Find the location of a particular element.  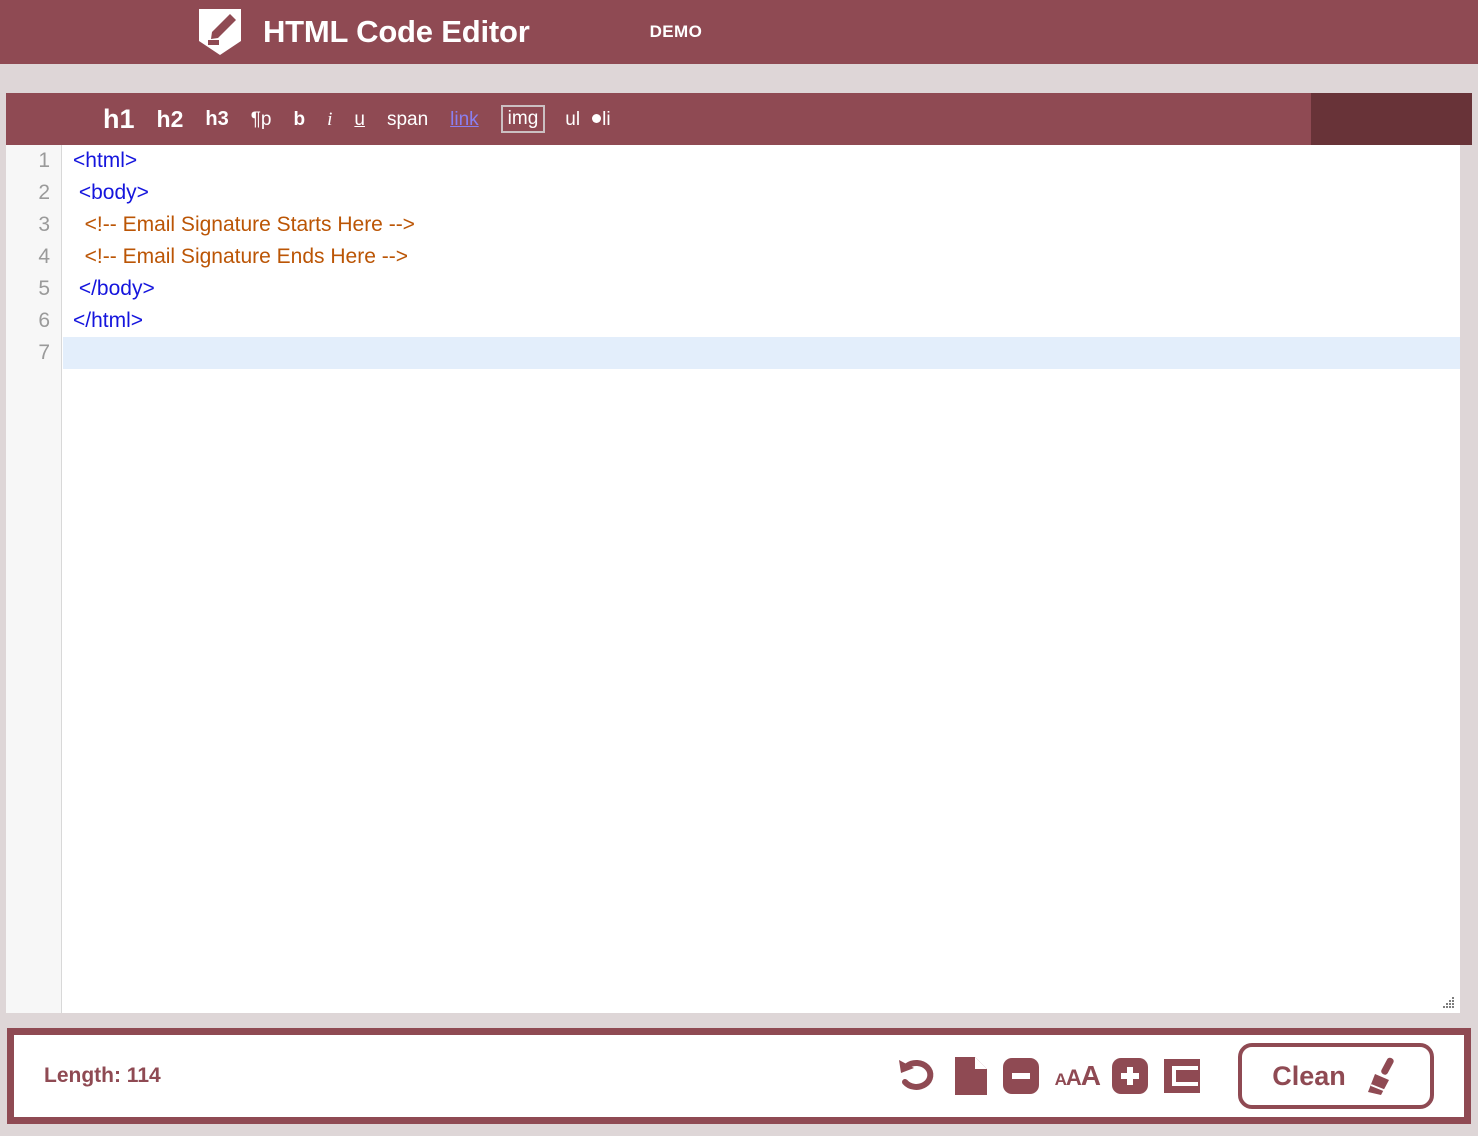

format-toolbar: h1 h2 h3 ¶p b i u span link img ul li is located at coordinates (739, 119).